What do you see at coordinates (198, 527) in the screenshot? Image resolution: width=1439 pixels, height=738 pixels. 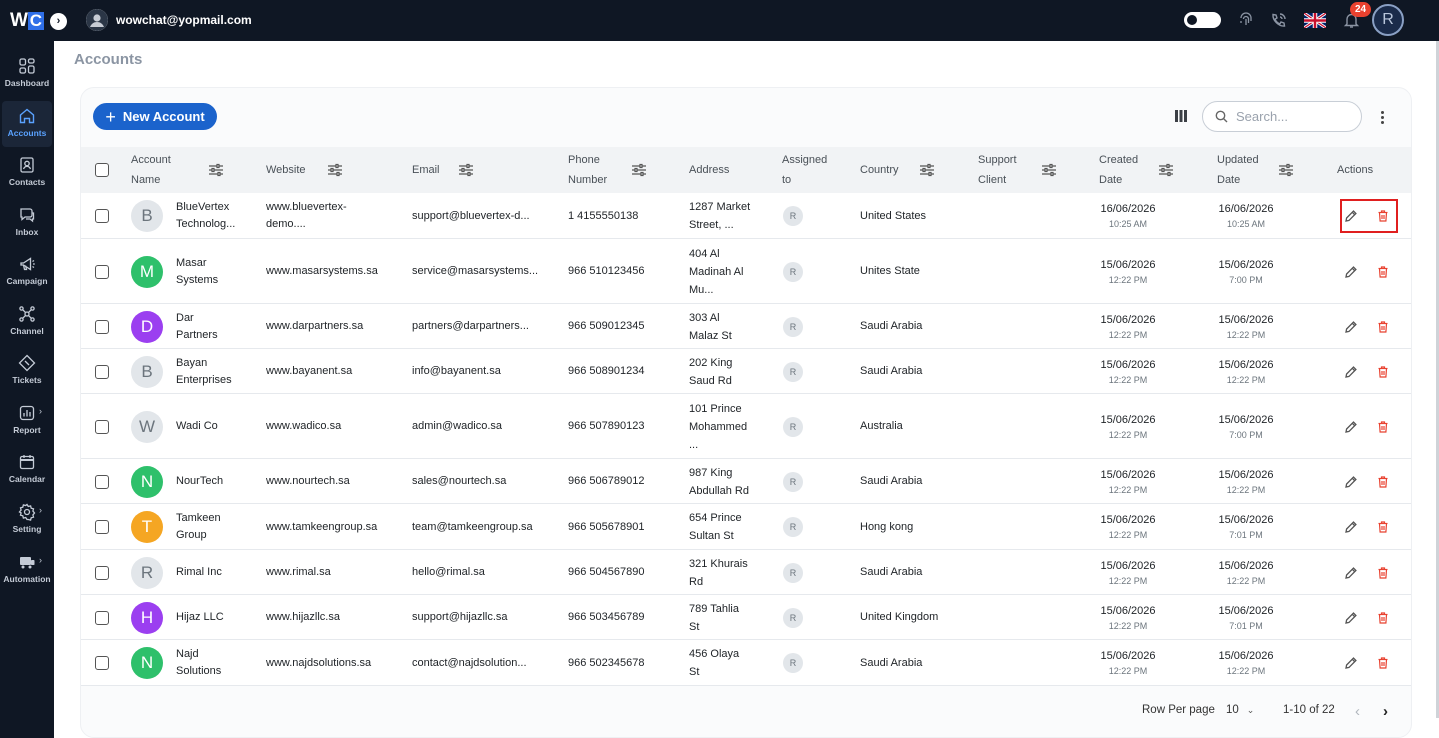 I see `account-name: Tamkeen Group` at bounding box center [198, 527].